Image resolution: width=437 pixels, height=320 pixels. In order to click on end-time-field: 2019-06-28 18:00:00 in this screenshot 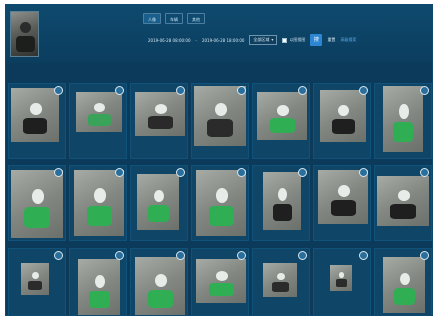, I will do `click(223, 40)`.